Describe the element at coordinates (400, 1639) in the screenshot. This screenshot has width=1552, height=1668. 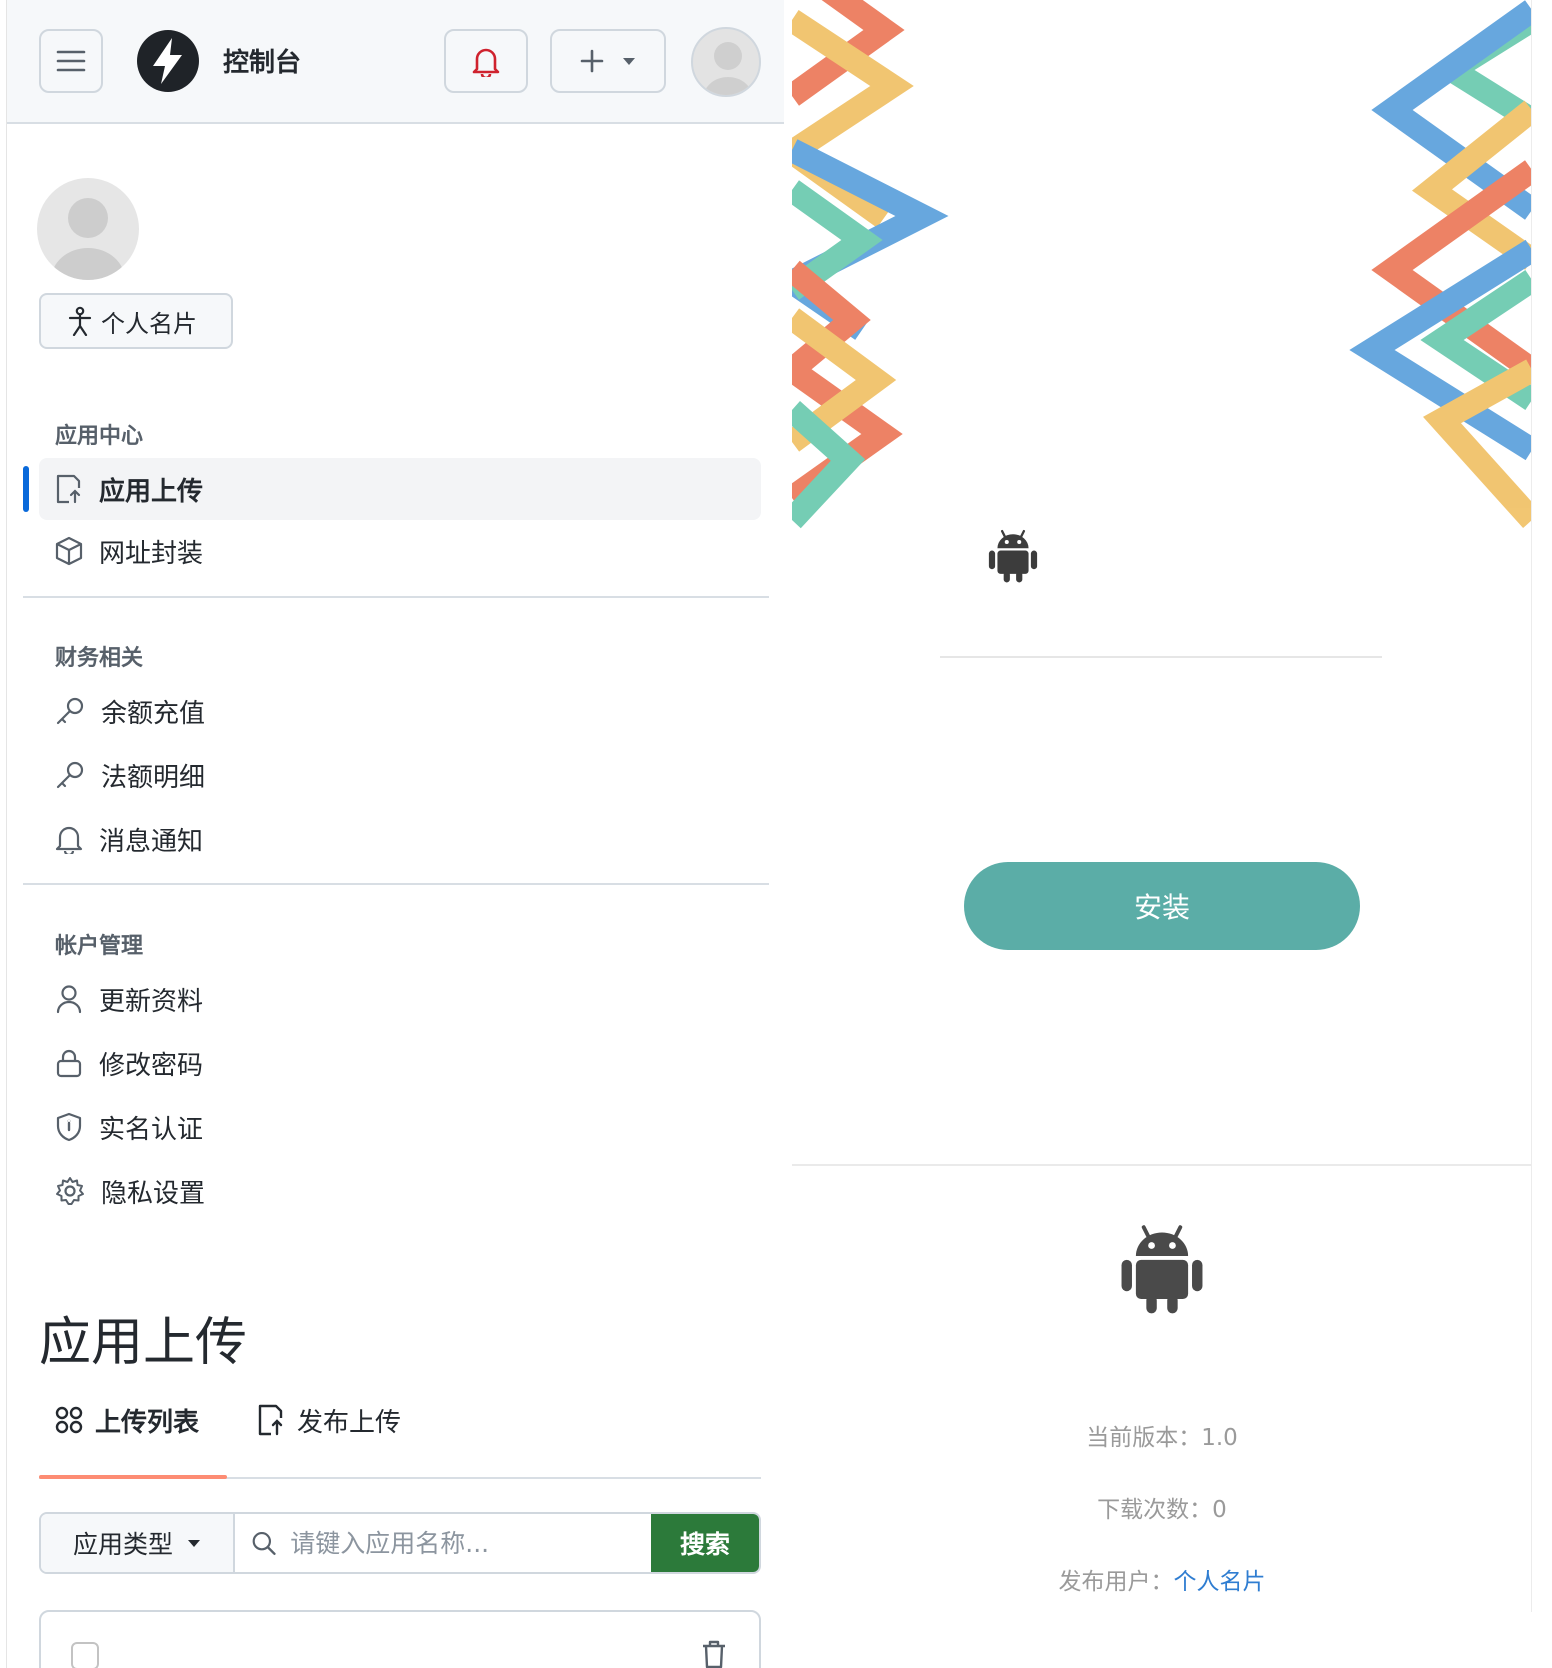
I see `upload-list-card` at that location.